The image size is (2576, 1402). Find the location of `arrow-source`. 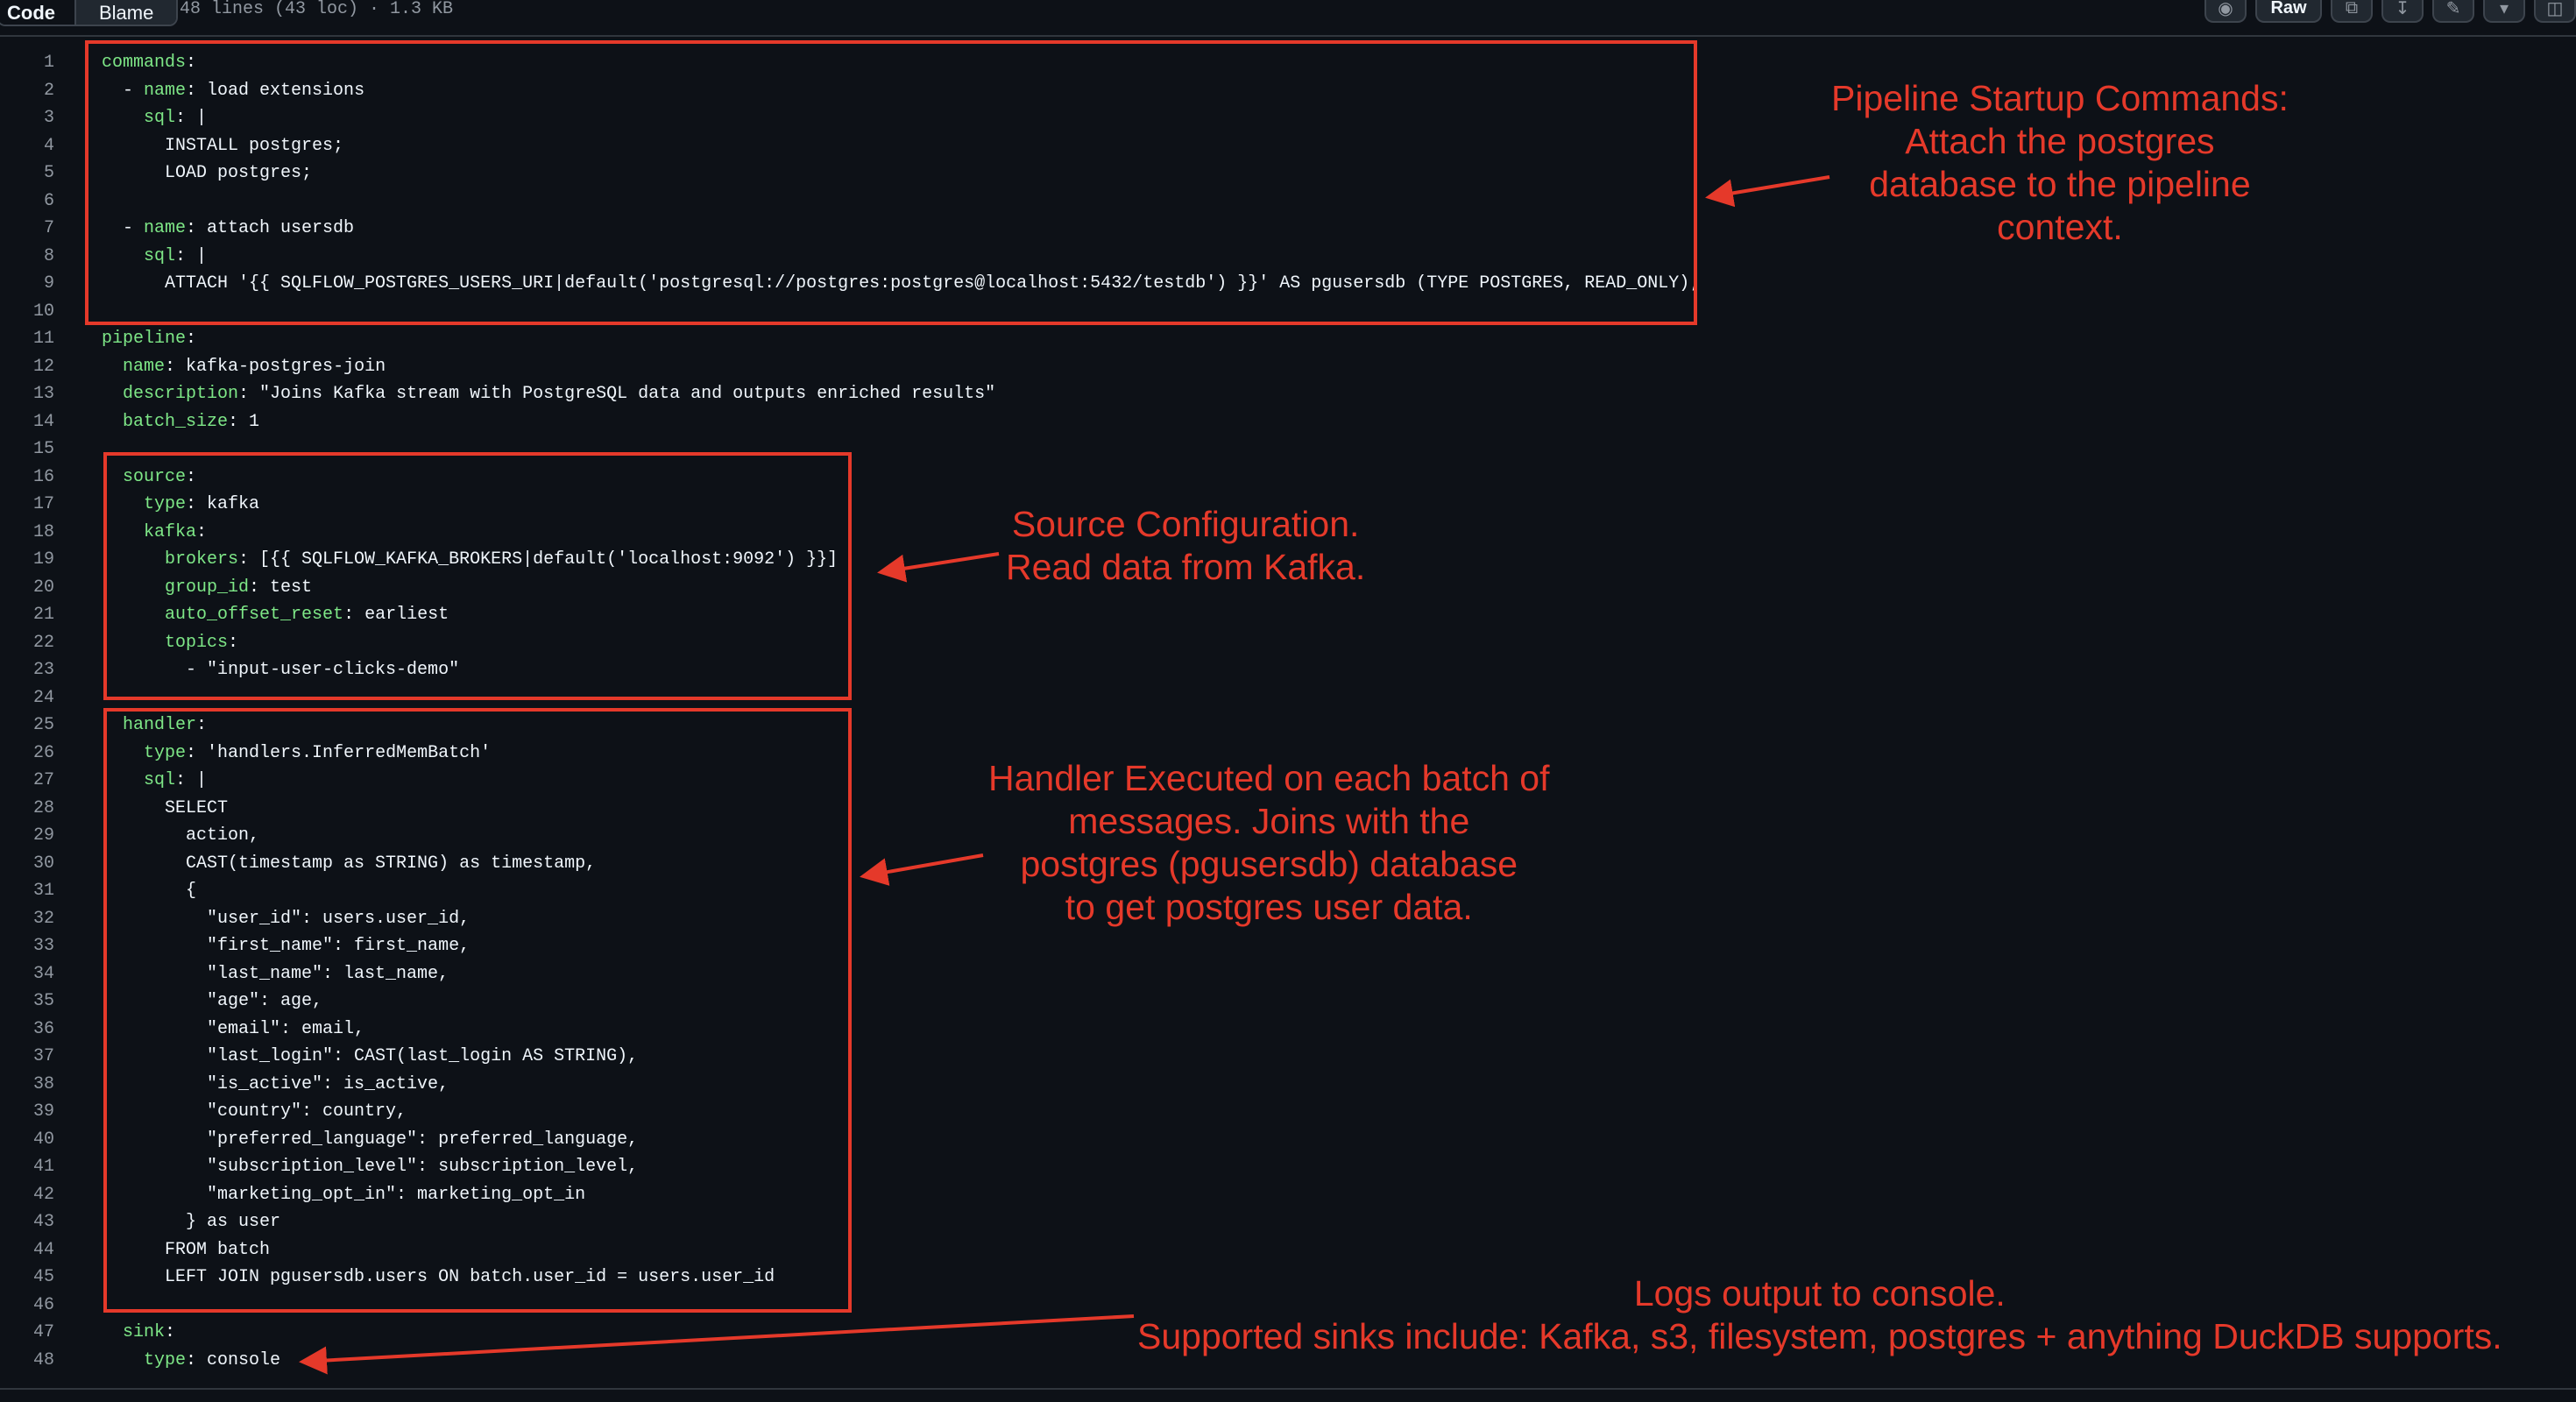

arrow-source is located at coordinates (938, 567).